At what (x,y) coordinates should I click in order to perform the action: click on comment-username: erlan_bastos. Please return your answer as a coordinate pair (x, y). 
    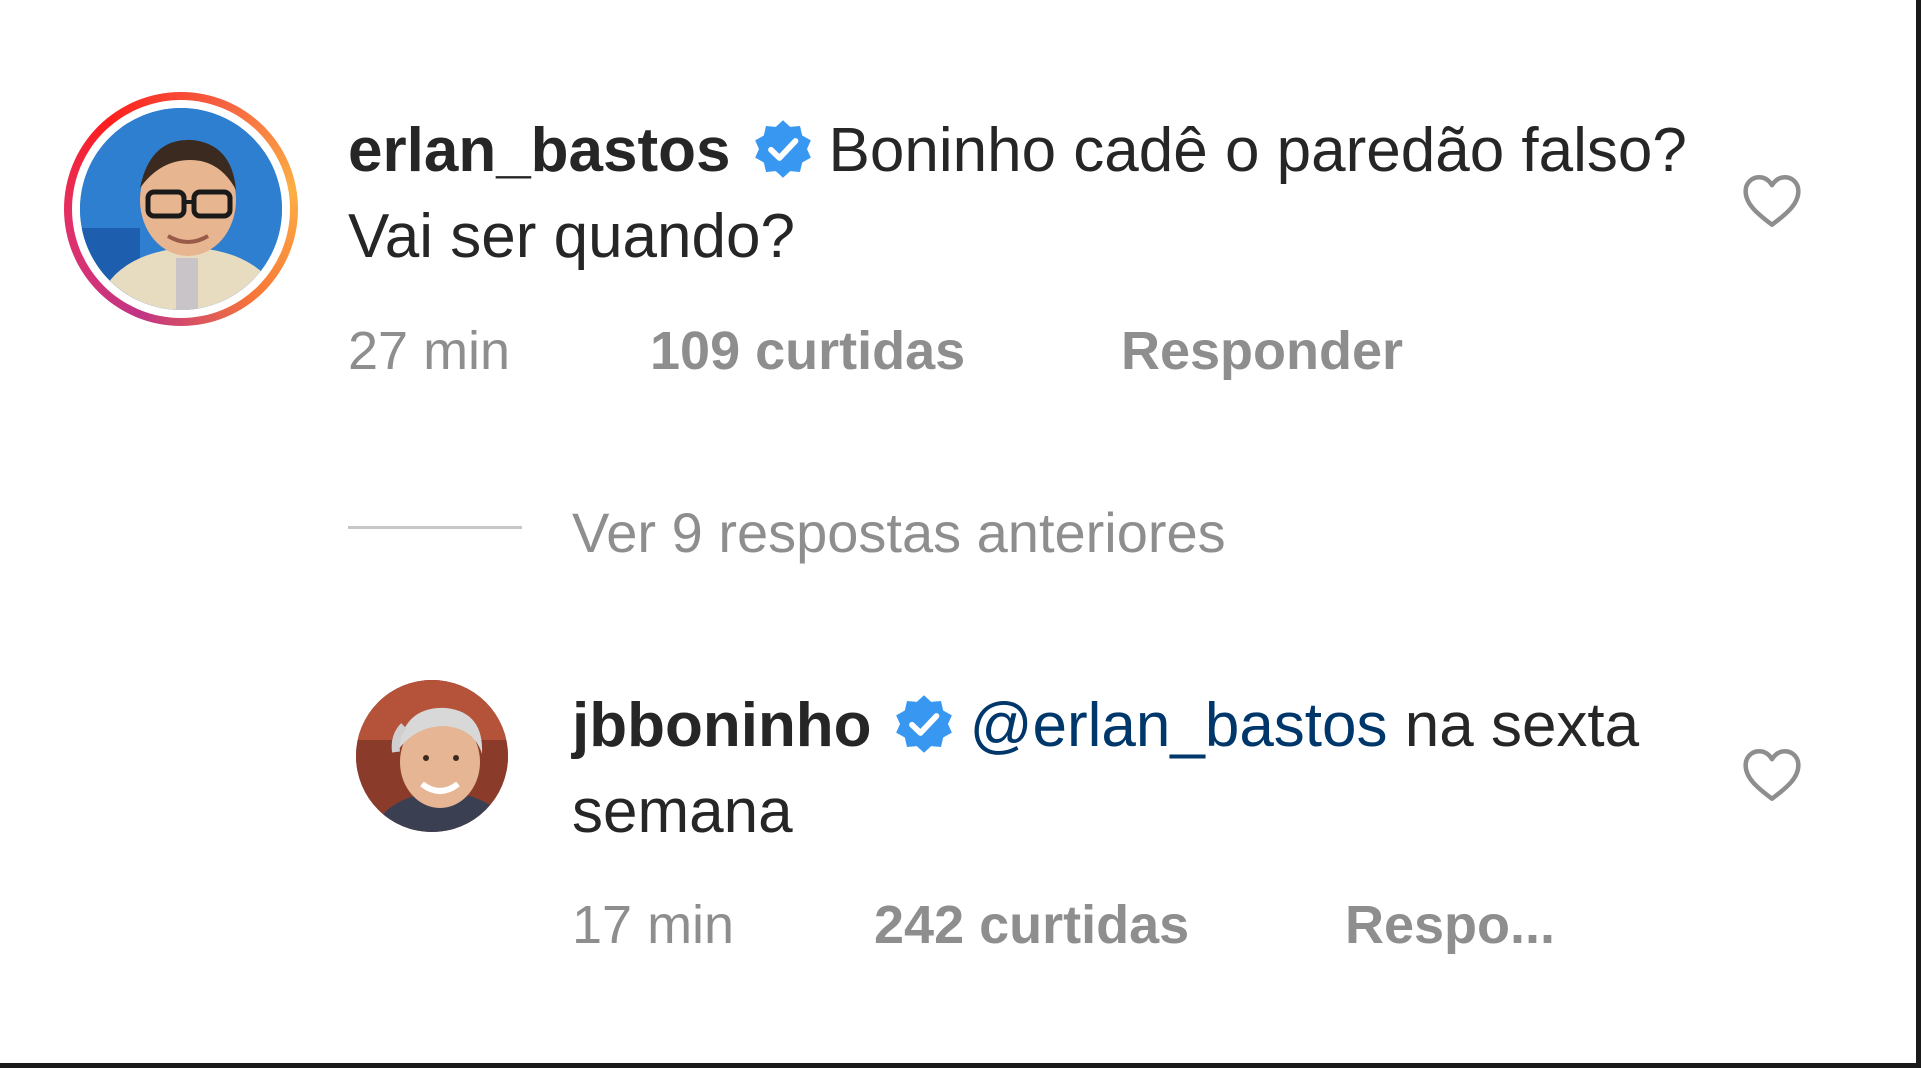
    Looking at the image, I should click on (539, 150).